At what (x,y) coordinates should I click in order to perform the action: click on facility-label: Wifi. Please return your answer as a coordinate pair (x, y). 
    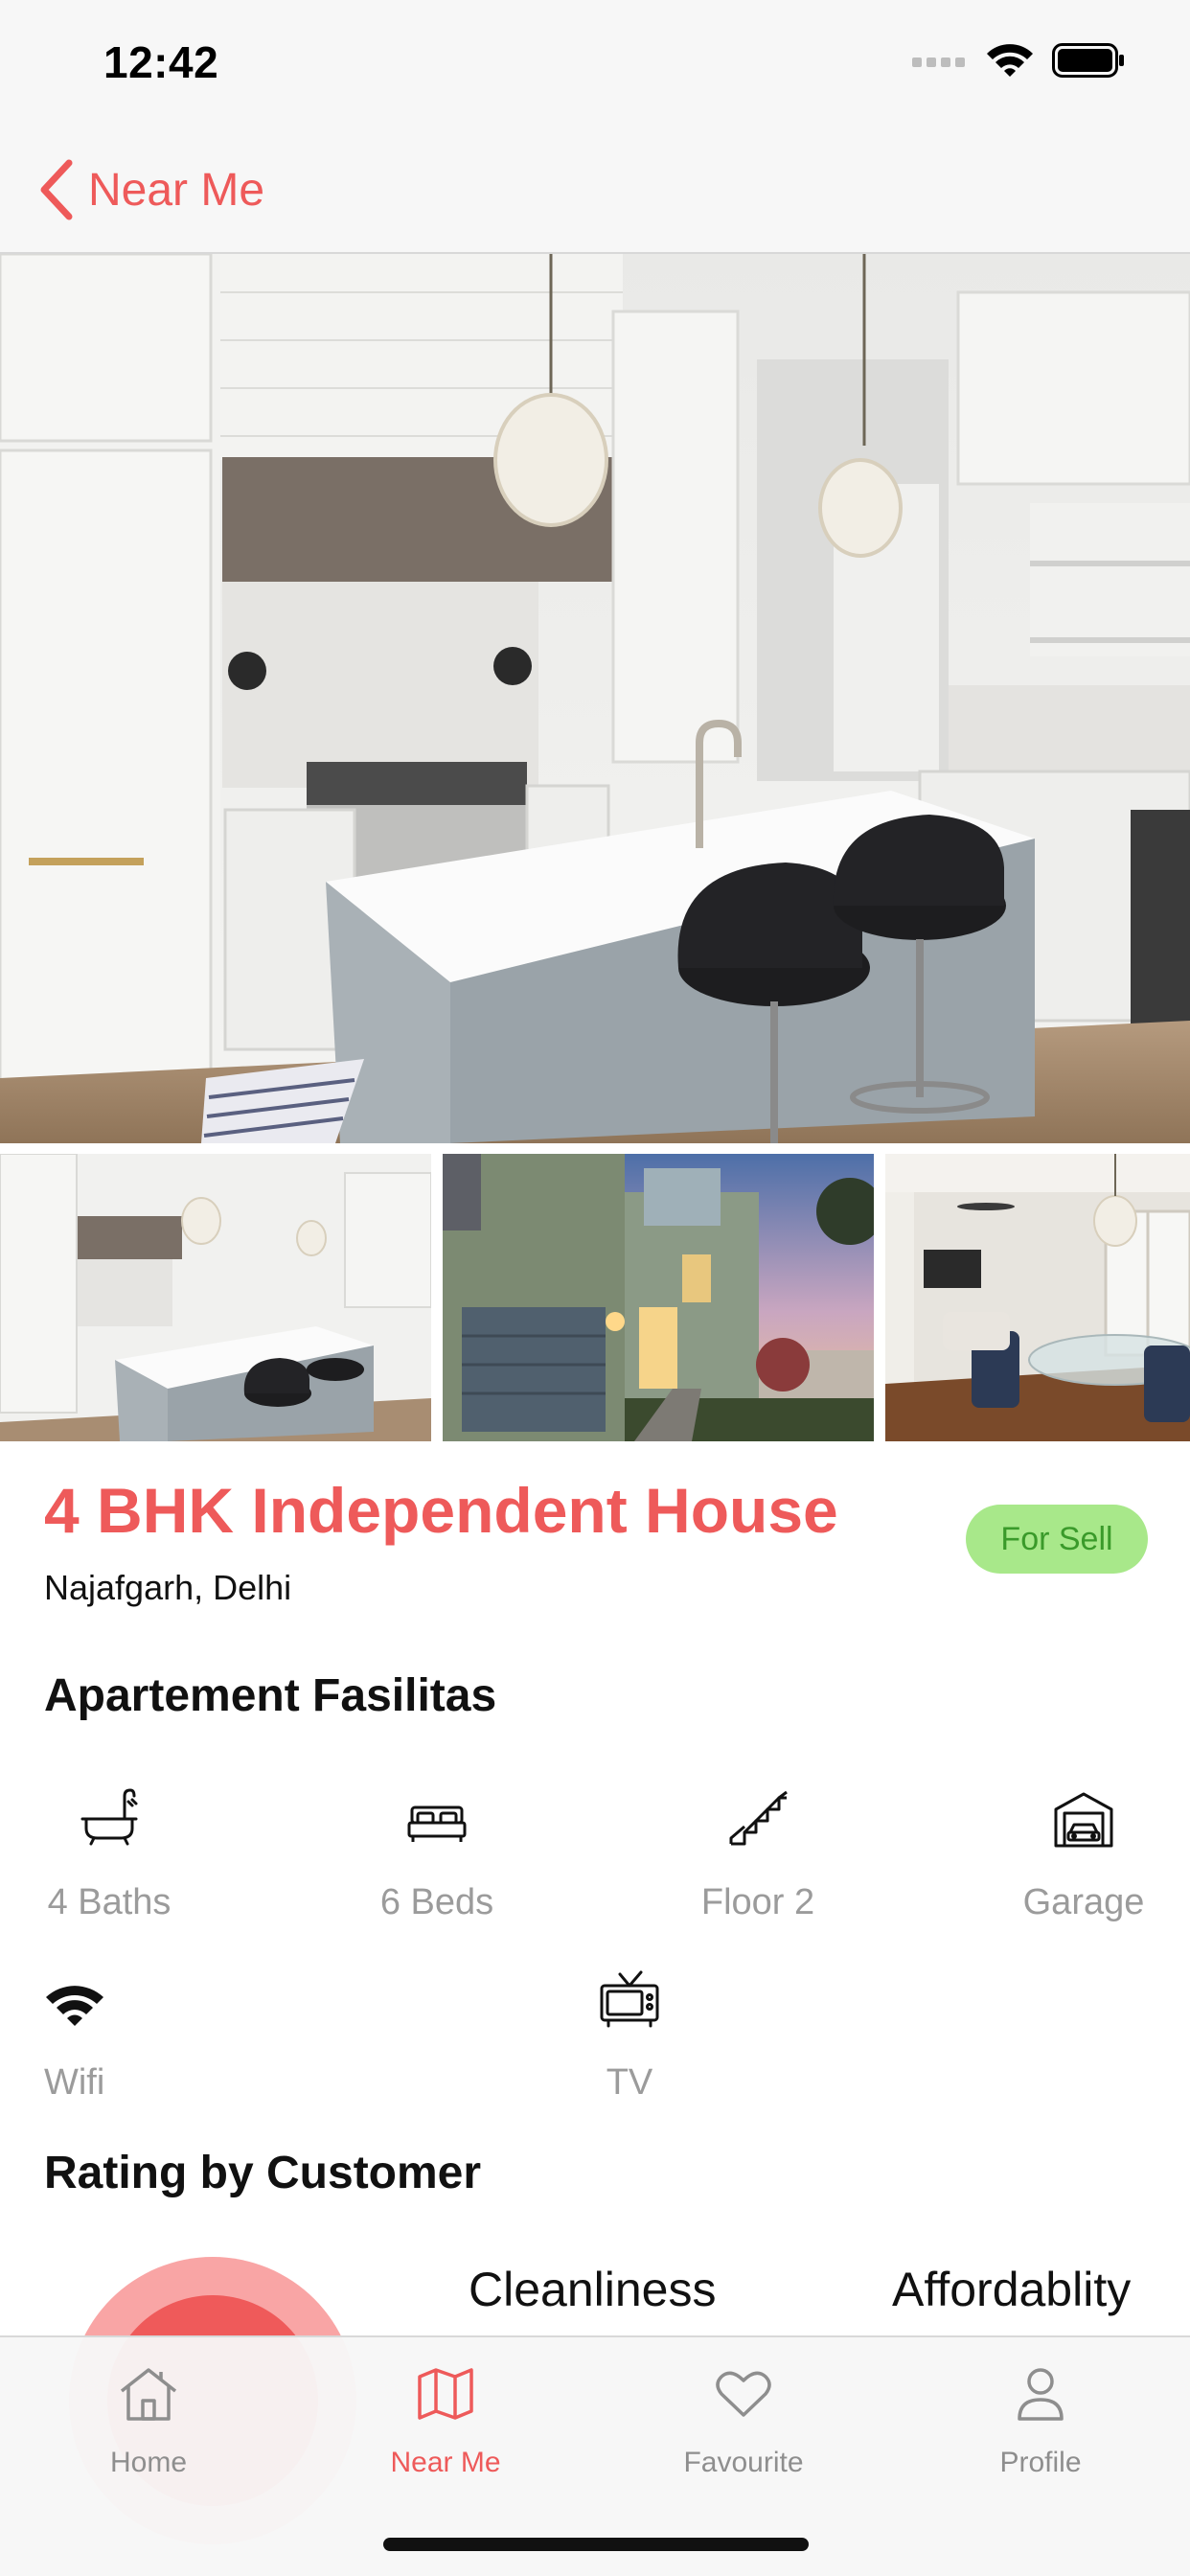
    Looking at the image, I should click on (74, 2082).